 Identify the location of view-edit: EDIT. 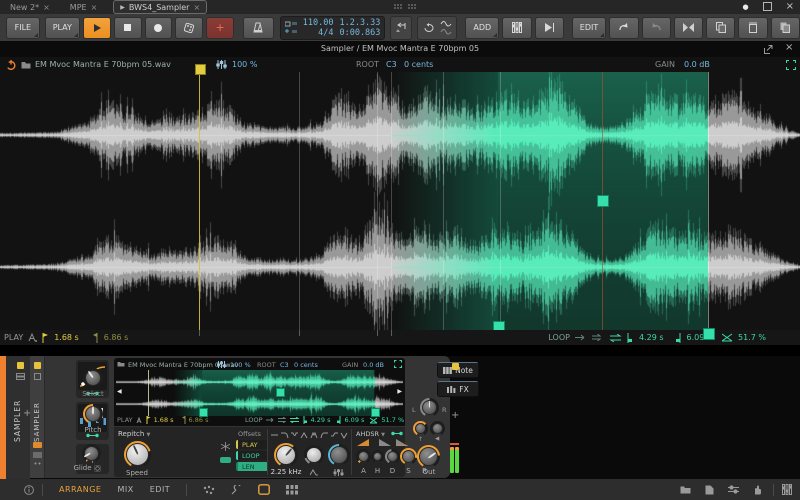
(160, 489).